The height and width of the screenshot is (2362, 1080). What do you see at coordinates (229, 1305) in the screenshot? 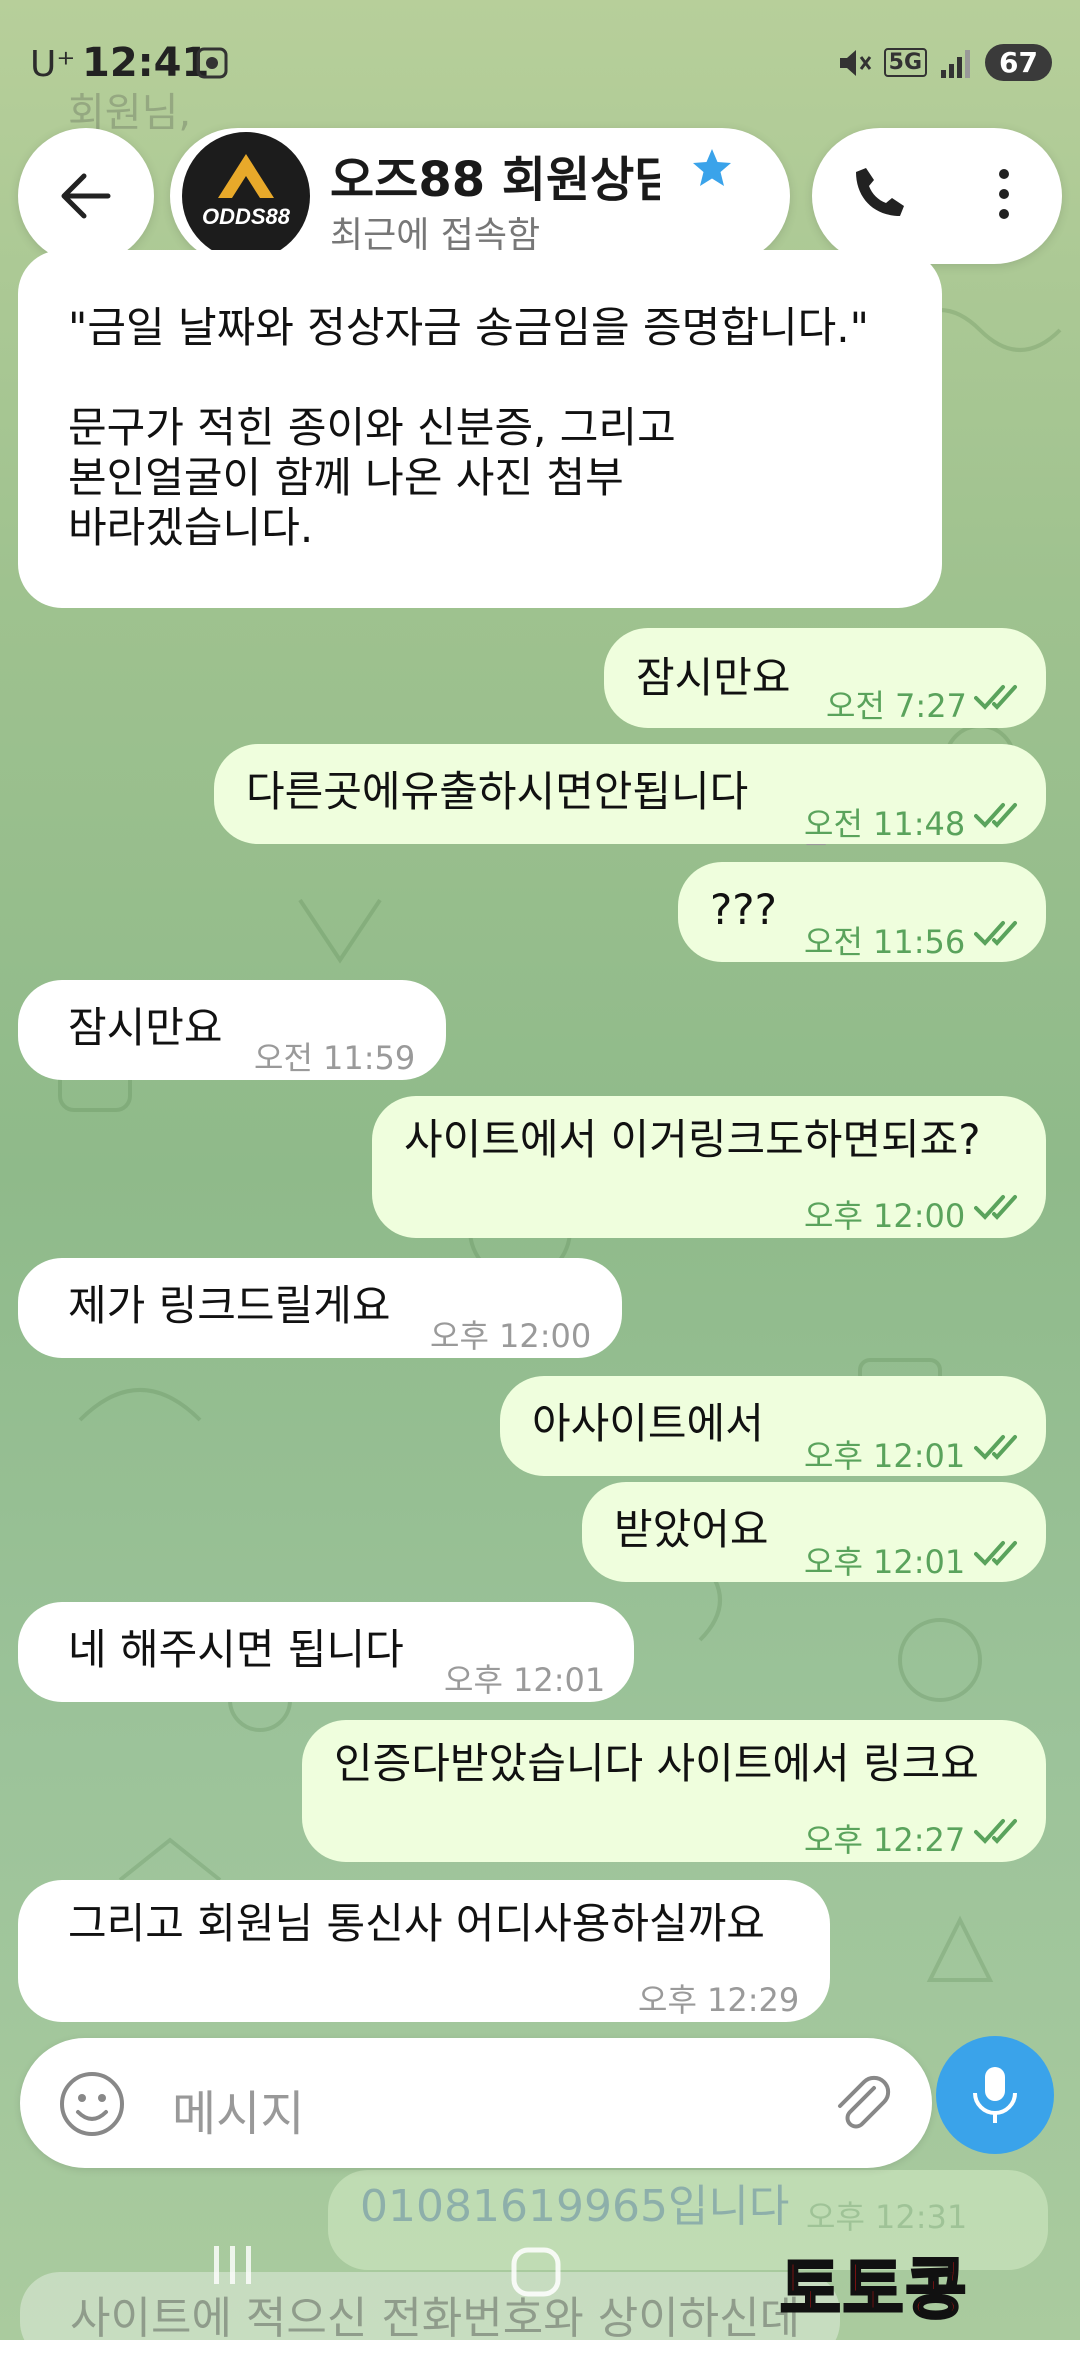
I see `message-text: 제가 링크드릴게요` at bounding box center [229, 1305].